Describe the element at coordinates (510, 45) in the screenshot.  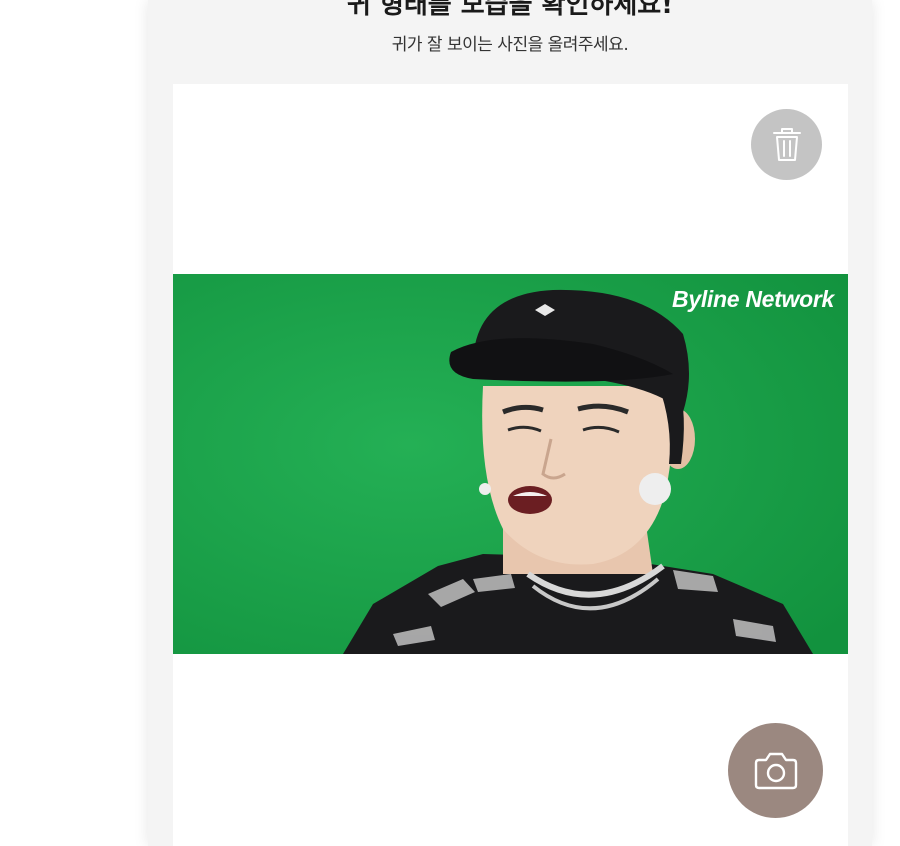
I see `page-subtitle: 귀가 잘 보이는 사진을 올려주세요.` at that location.